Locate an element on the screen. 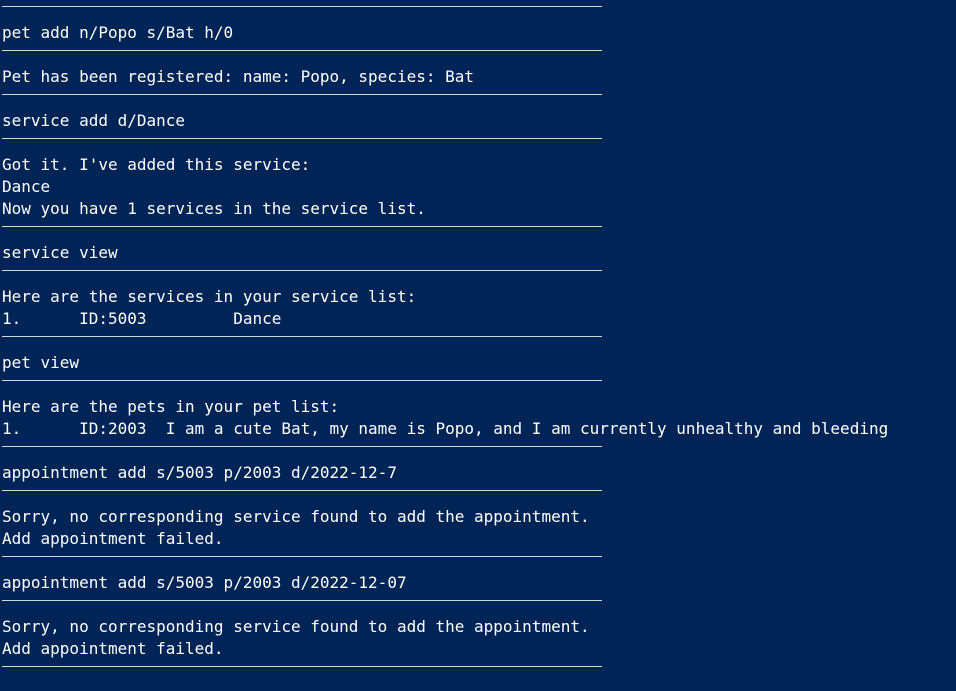 This screenshot has width=956, height=691. output-line: Got it. I've added this service: is located at coordinates (479, 165).